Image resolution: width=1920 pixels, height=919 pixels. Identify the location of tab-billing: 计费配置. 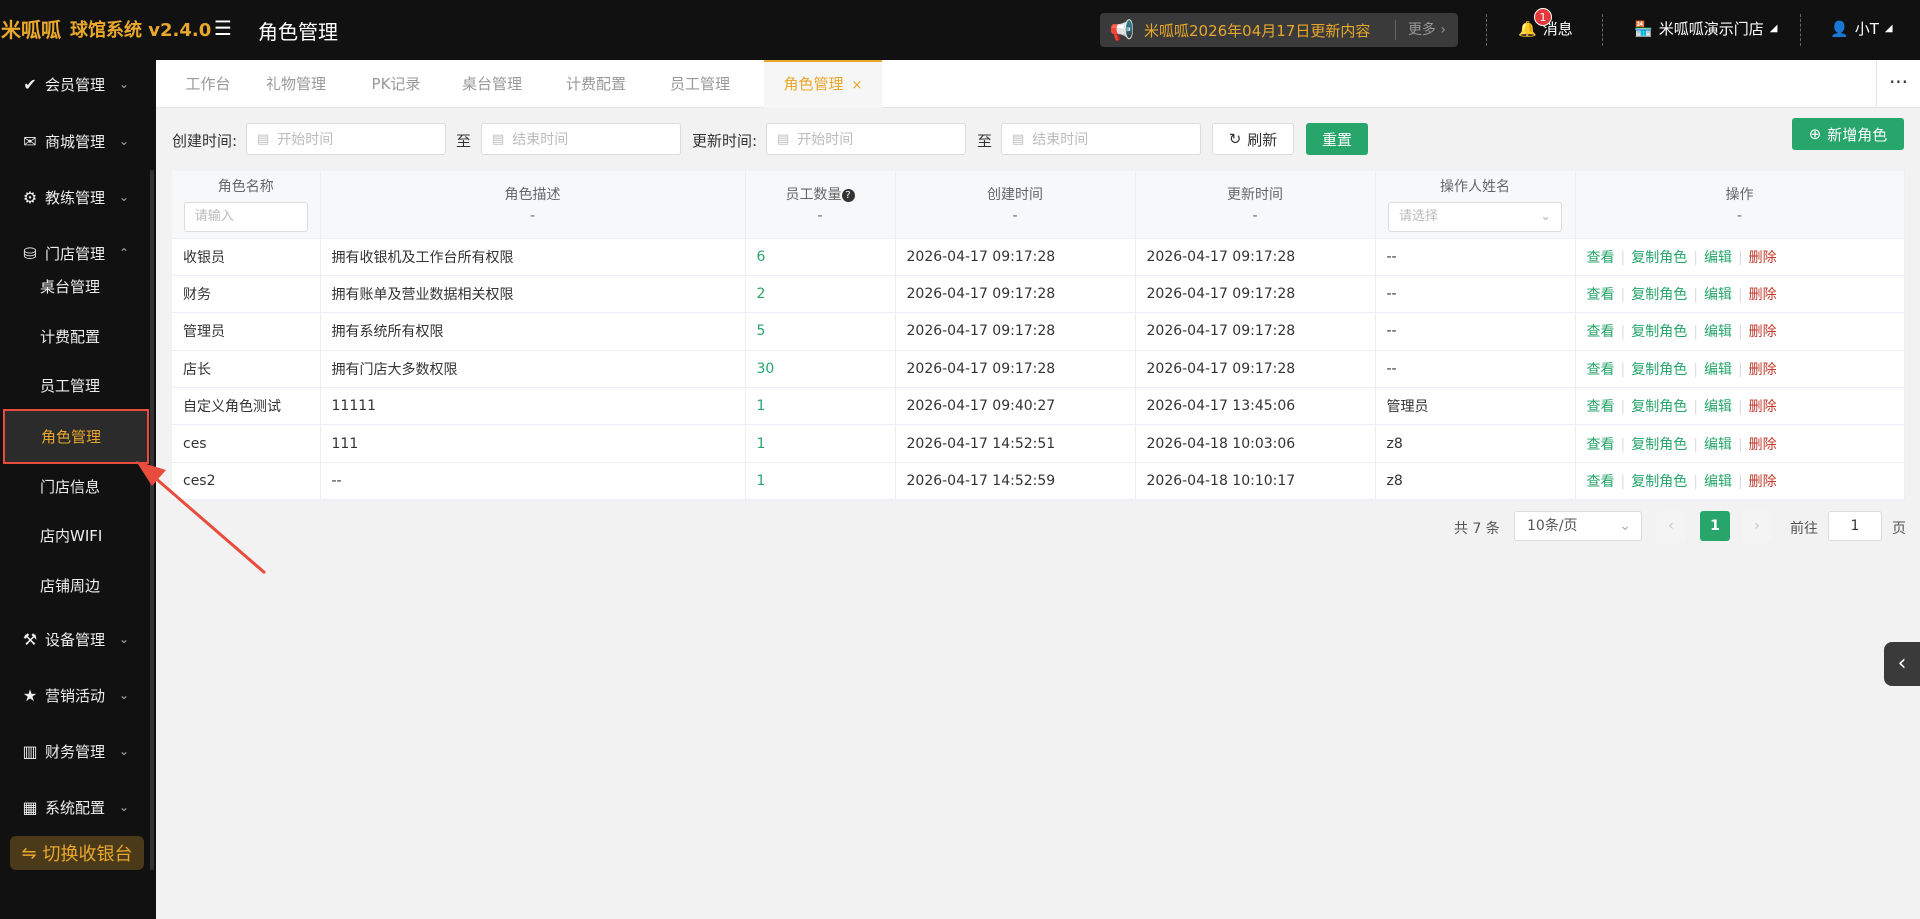
(596, 84).